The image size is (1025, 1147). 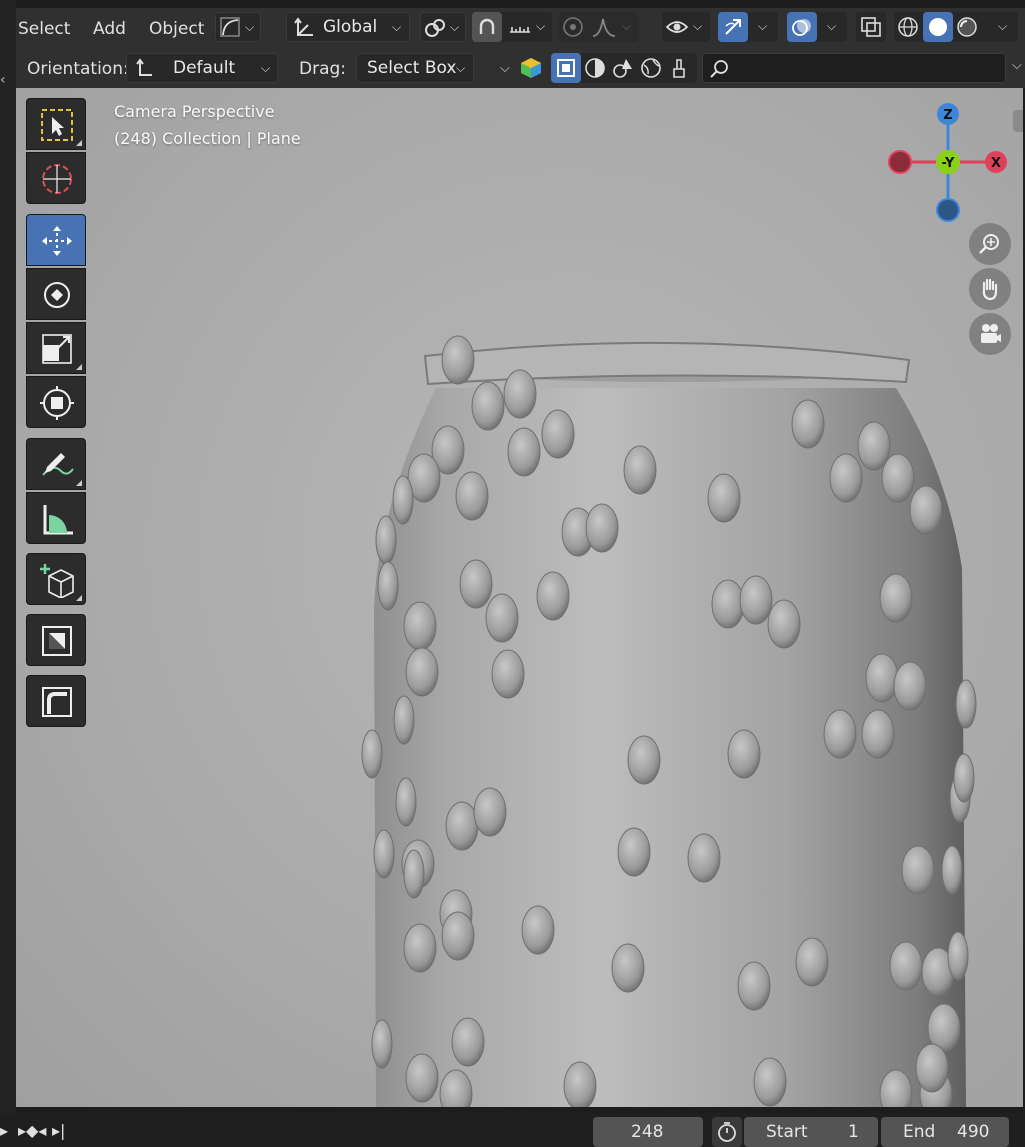 I want to click on tool-select-box, so click(x=56, y=124).